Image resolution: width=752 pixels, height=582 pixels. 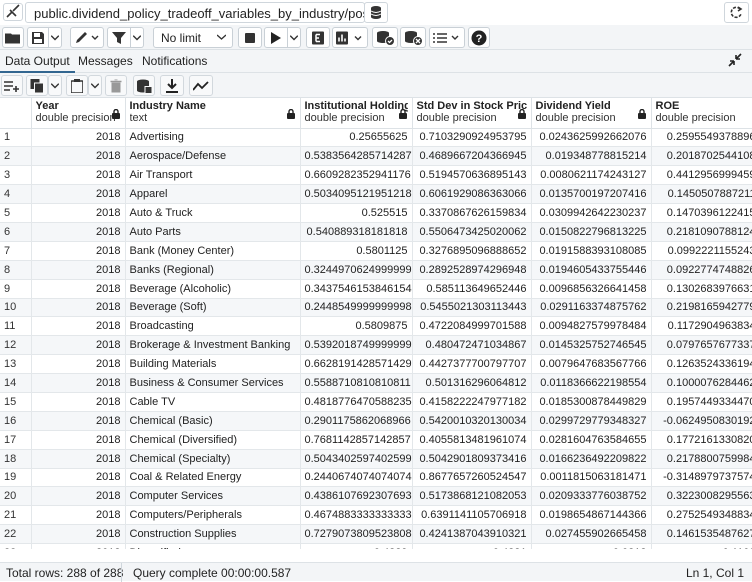 I want to click on table-cell: -0.0624950830192, so click(x=701, y=420).